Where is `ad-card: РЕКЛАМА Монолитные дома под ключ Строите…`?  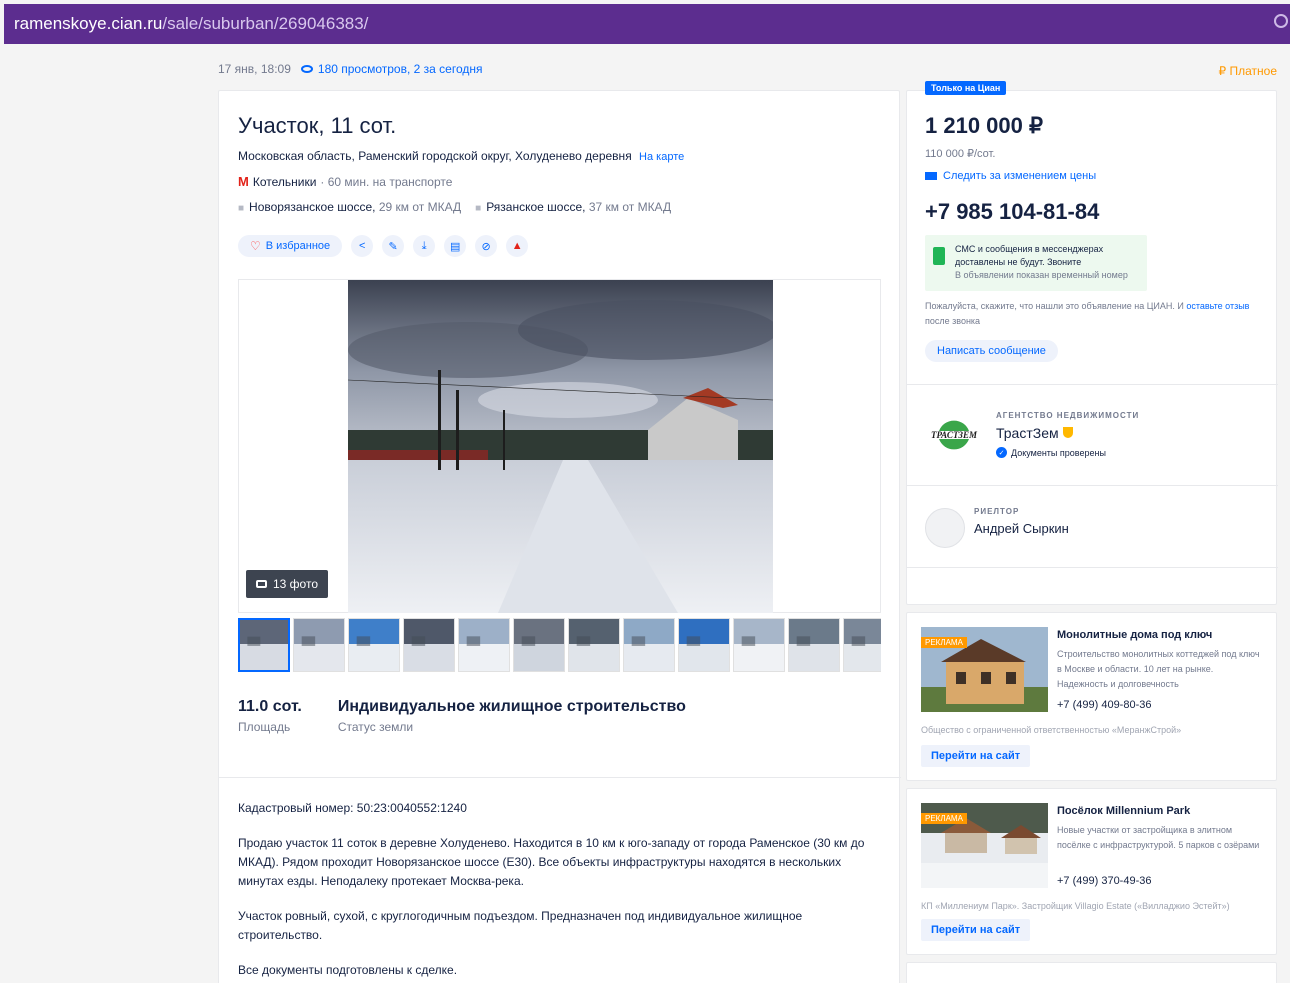
ad-card: РЕКЛАМА Монолитные дома под ключ Строите… is located at coordinates (1091, 696).